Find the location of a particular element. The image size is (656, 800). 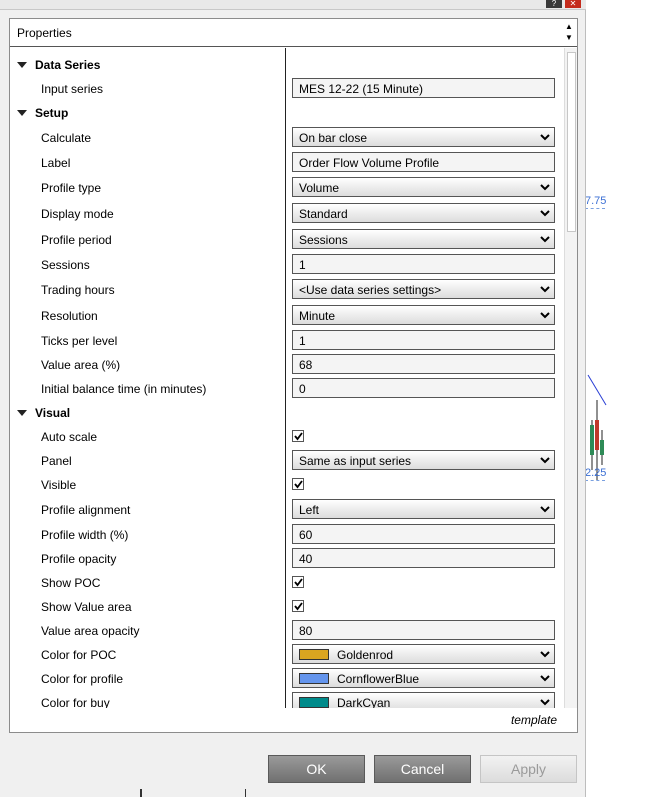

profile-opacity-field: 40 is located at coordinates (423, 558).